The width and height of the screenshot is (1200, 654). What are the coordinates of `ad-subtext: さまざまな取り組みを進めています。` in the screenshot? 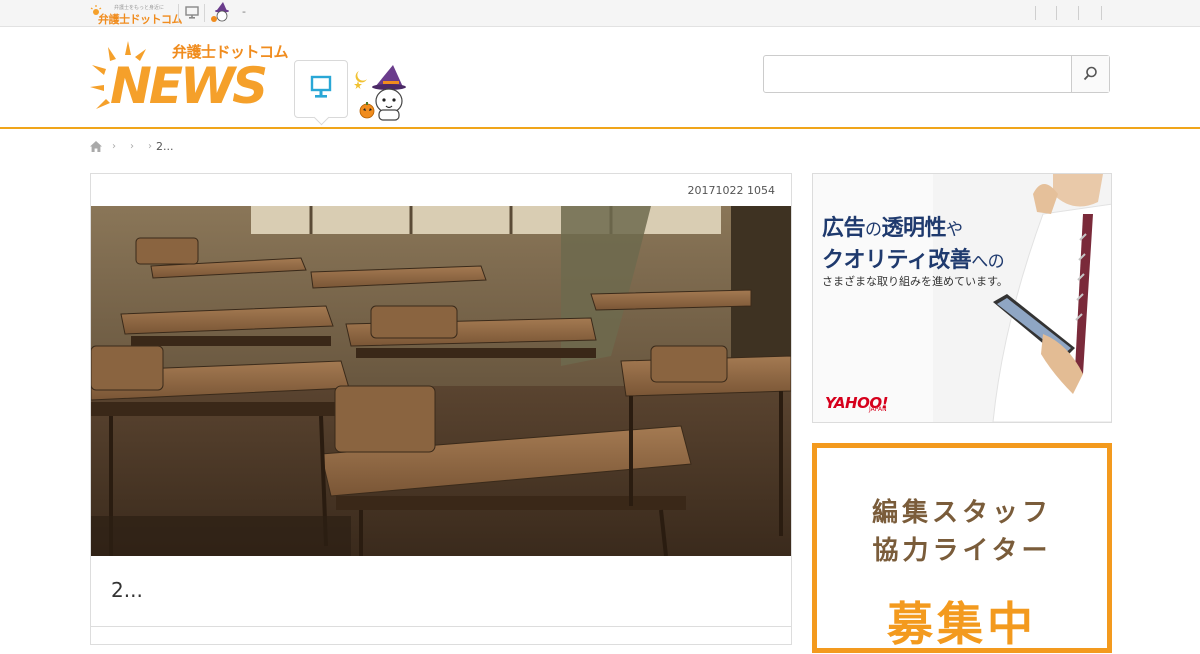 It's located at (915, 281).